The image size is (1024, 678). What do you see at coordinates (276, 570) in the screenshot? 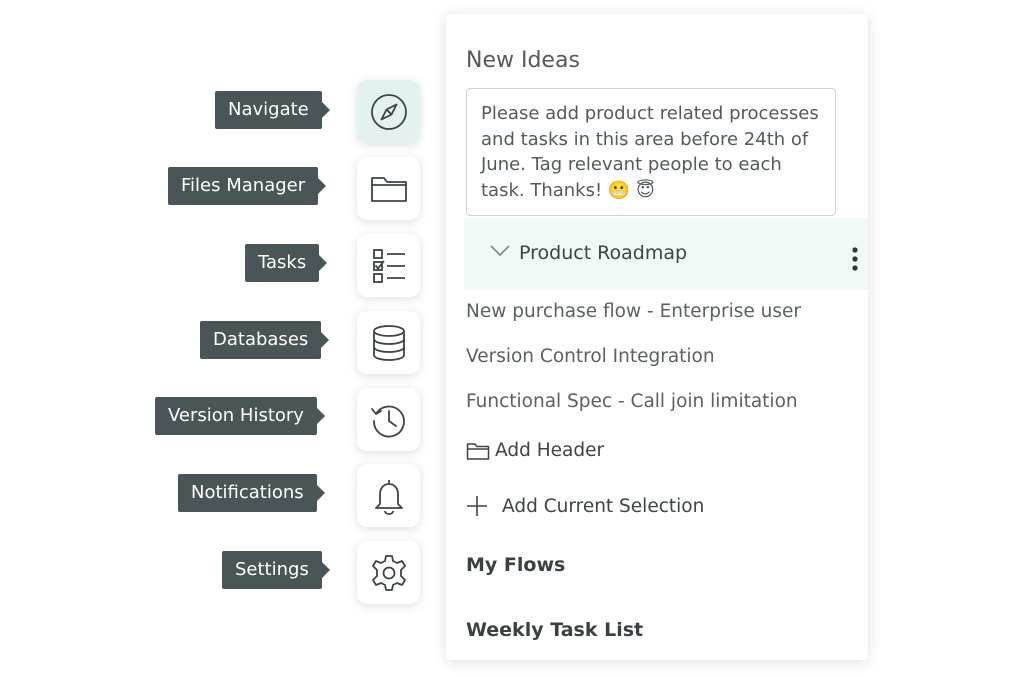
I see `tooltip-settings: Settings` at bounding box center [276, 570].